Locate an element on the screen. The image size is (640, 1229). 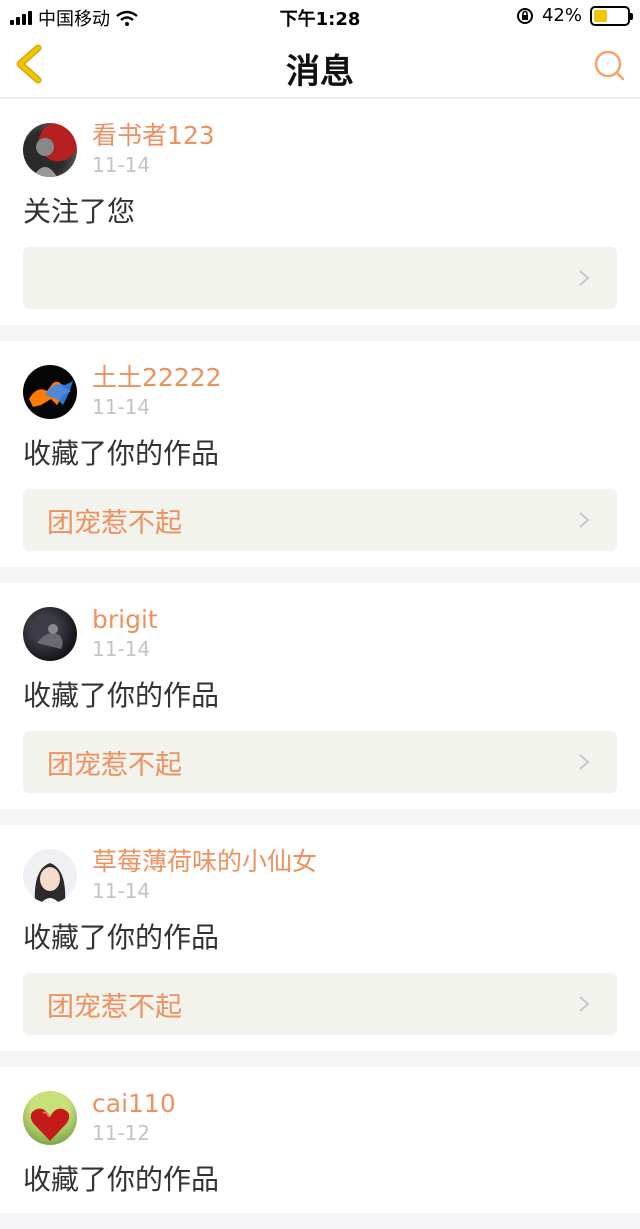
work-link is located at coordinates (320, 278).